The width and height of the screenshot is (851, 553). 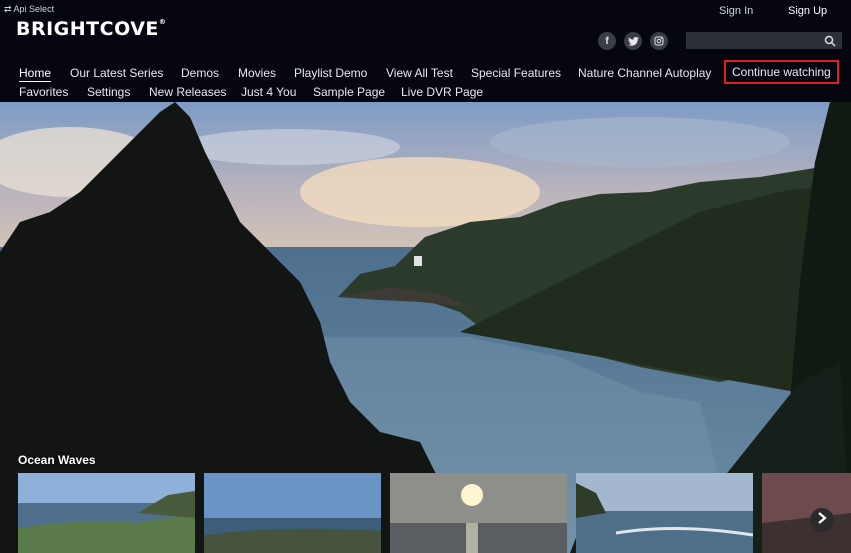 What do you see at coordinates (736, 11) in the screenshot?
I see `sign-in-link: Sign In` at bounding box center [736, 11].